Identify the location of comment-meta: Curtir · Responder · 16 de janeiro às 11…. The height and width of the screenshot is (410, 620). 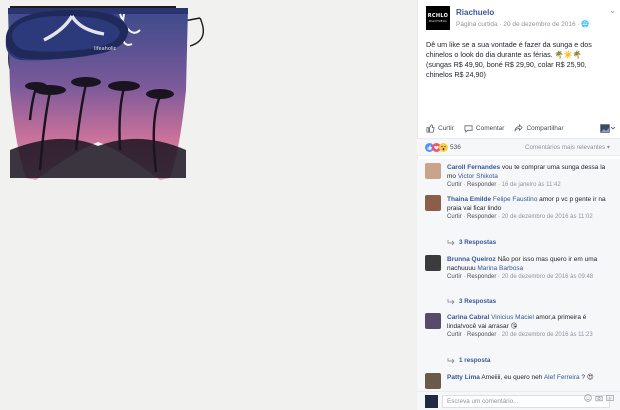
(504, 185).